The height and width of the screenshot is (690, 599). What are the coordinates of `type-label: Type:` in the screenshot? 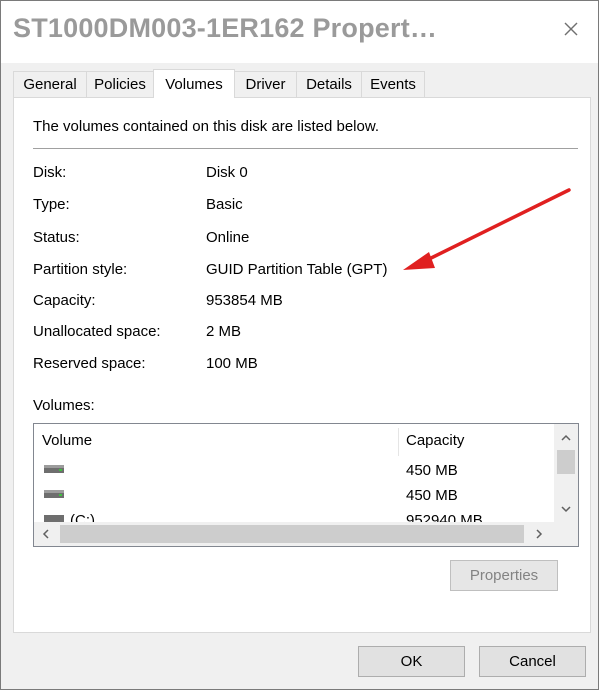 It's located at (51, 204).